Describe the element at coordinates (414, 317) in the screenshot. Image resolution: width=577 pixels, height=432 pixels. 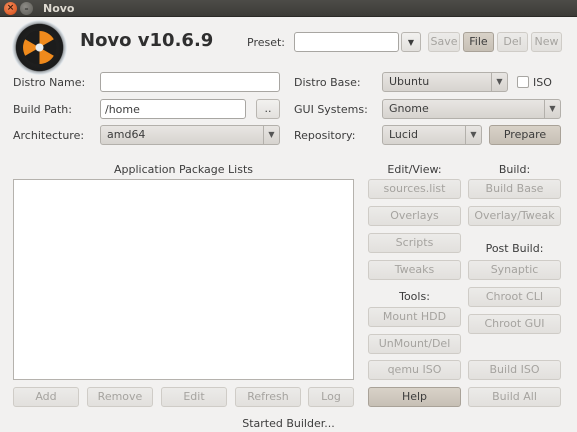
I see `mount-hdd-button: Mount HDD` at that location.